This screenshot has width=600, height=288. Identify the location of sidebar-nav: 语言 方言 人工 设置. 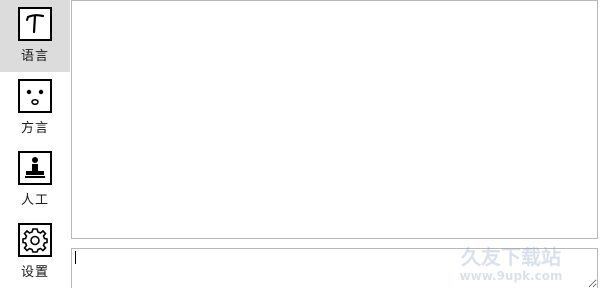
(35, 144).